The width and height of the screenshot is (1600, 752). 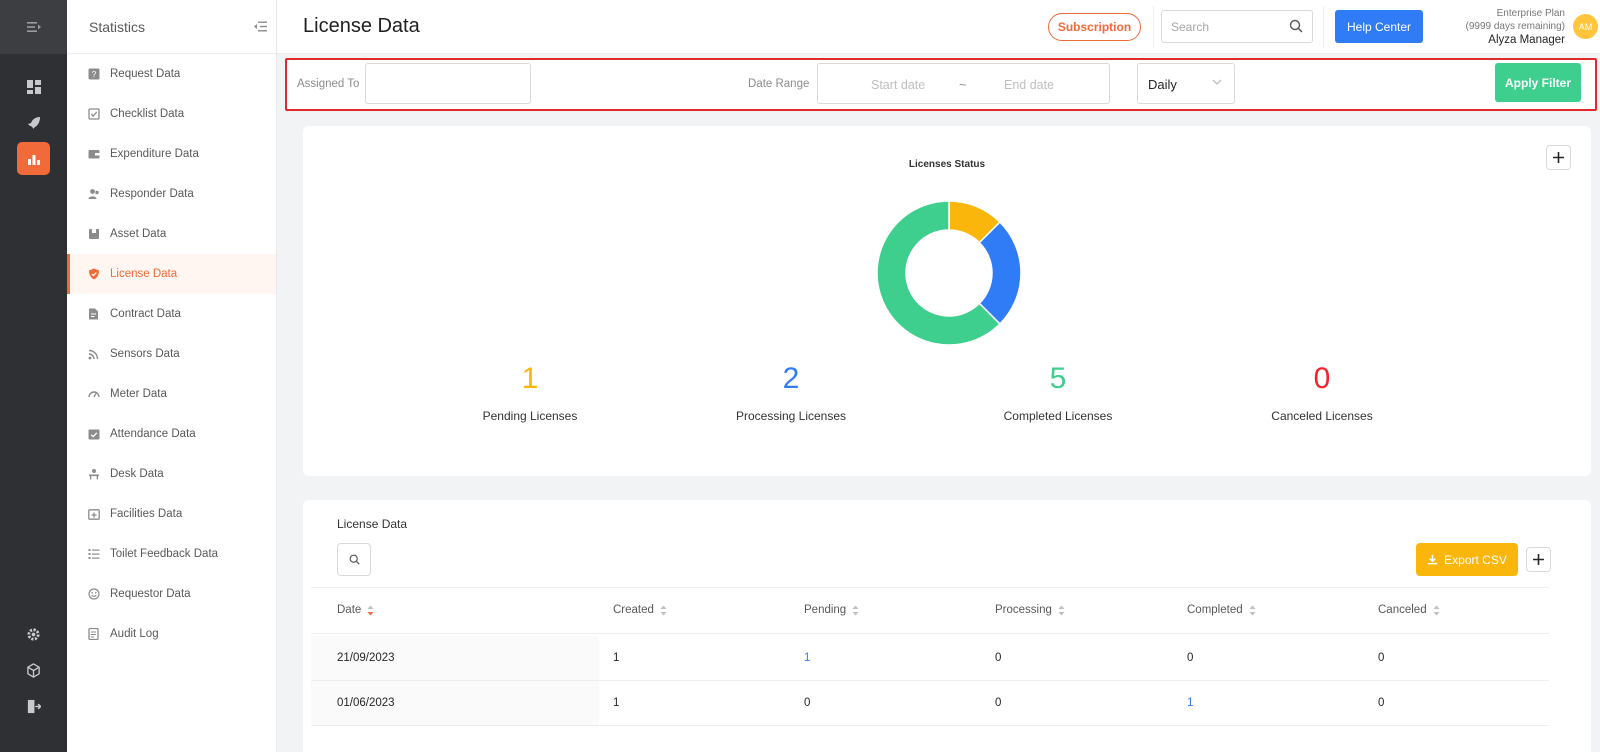 I want to click on box-icon, so click(x=93, y=234).